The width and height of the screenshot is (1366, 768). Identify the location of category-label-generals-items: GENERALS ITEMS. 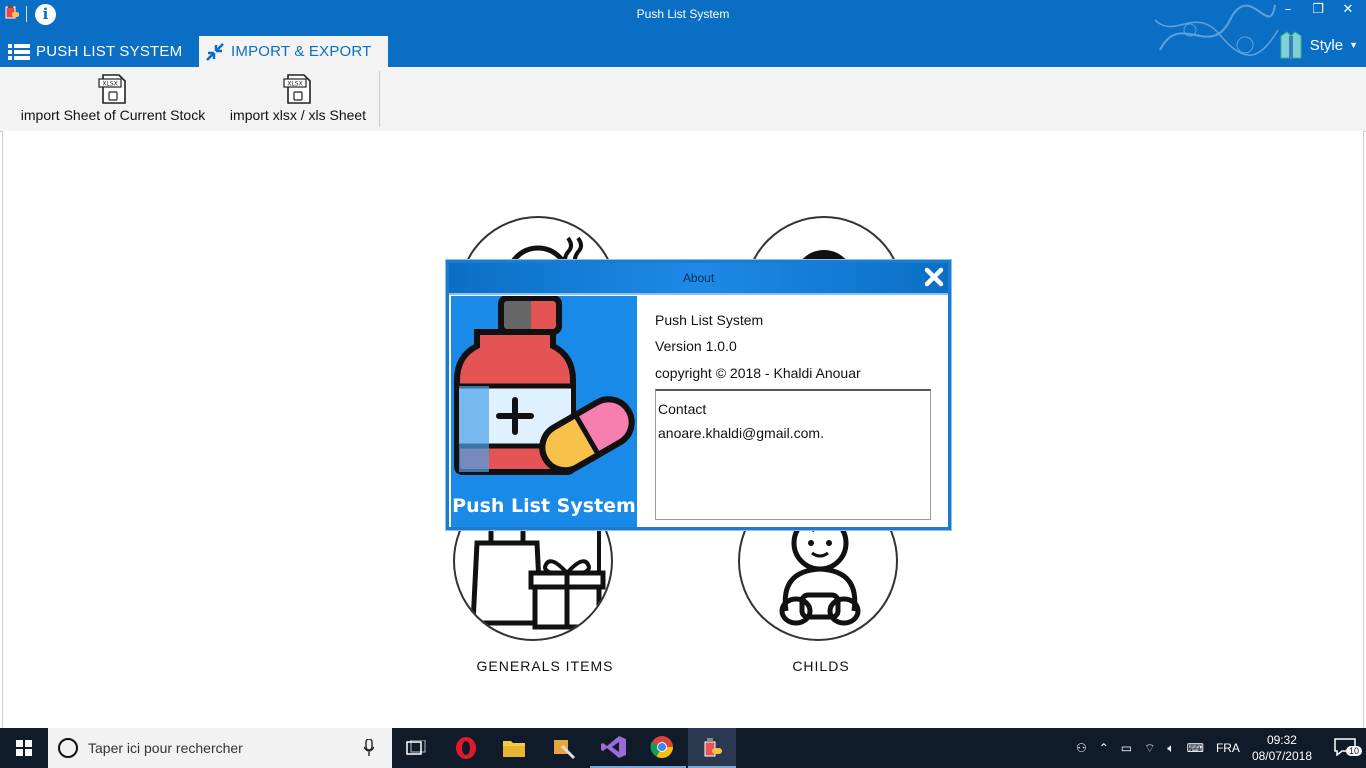
(545, 666).